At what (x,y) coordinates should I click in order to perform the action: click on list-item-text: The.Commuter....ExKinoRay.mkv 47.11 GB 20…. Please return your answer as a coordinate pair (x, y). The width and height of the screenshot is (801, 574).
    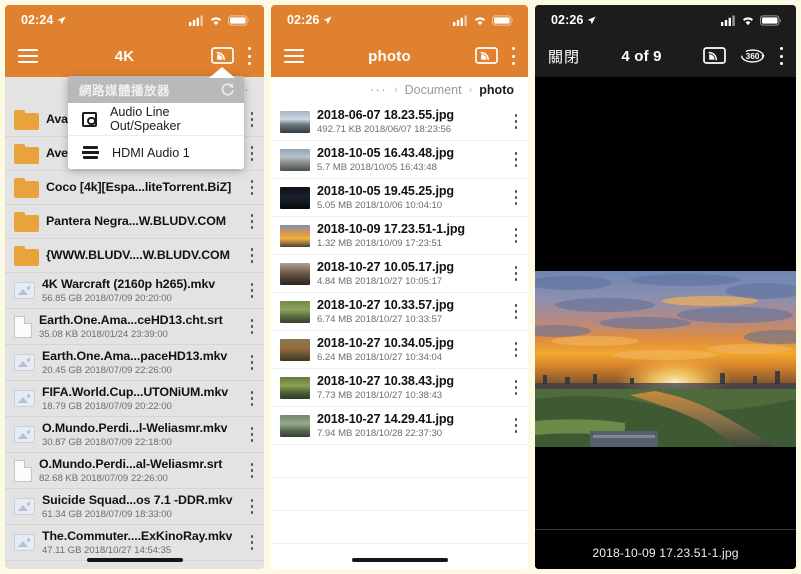
    Looking at the image, I should click on (139, 542).